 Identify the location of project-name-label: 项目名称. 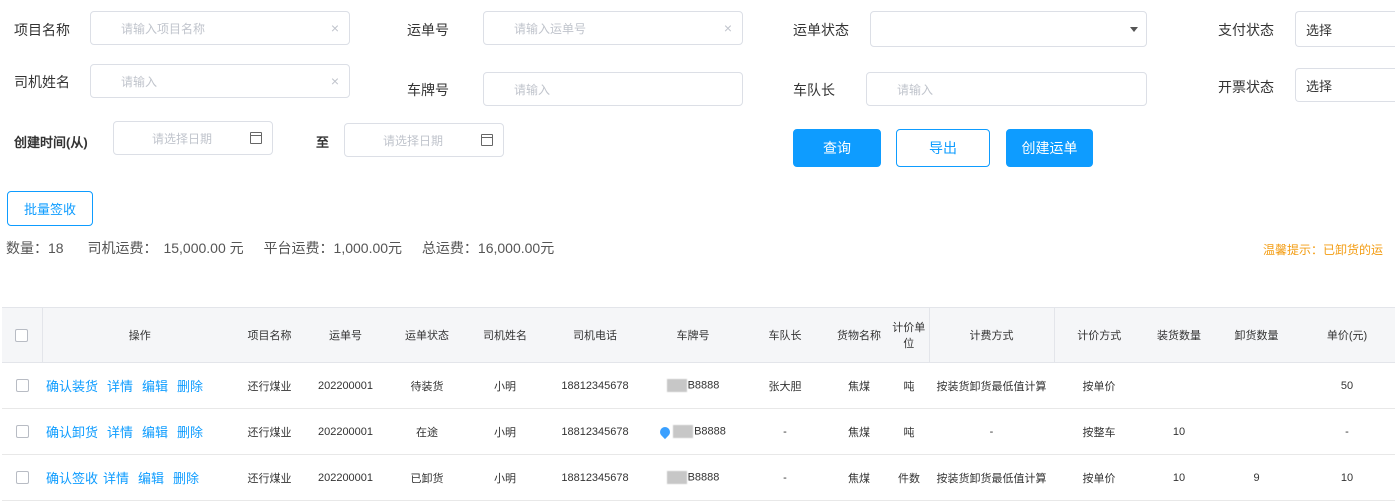
(42, 30).